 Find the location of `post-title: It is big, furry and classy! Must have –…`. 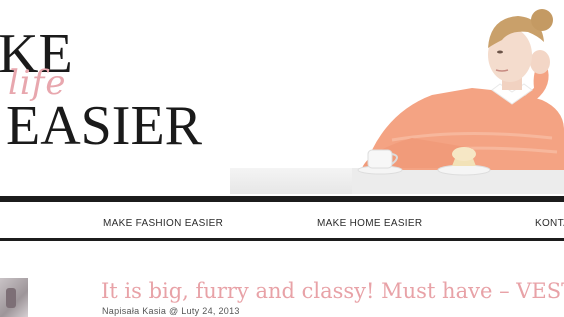

post-title: It is big, furry and classy! Must have –… is located at coordinates (332, 291).